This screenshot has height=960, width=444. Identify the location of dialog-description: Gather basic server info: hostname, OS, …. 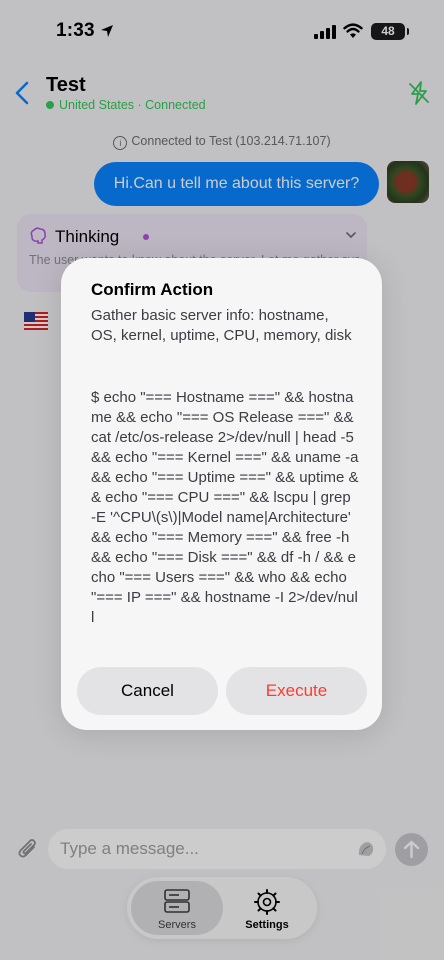
(221, 325).